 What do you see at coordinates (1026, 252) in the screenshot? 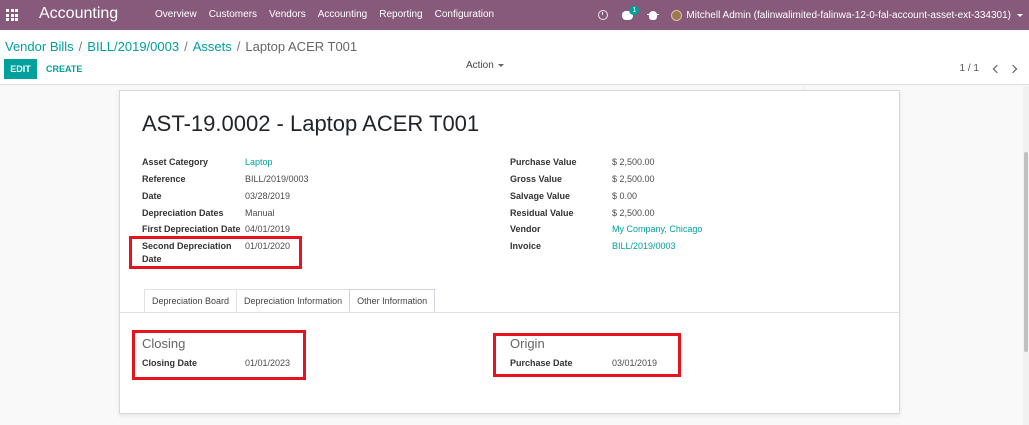
I see `scrollbar-thumb` at bounding box center [1026, 252].